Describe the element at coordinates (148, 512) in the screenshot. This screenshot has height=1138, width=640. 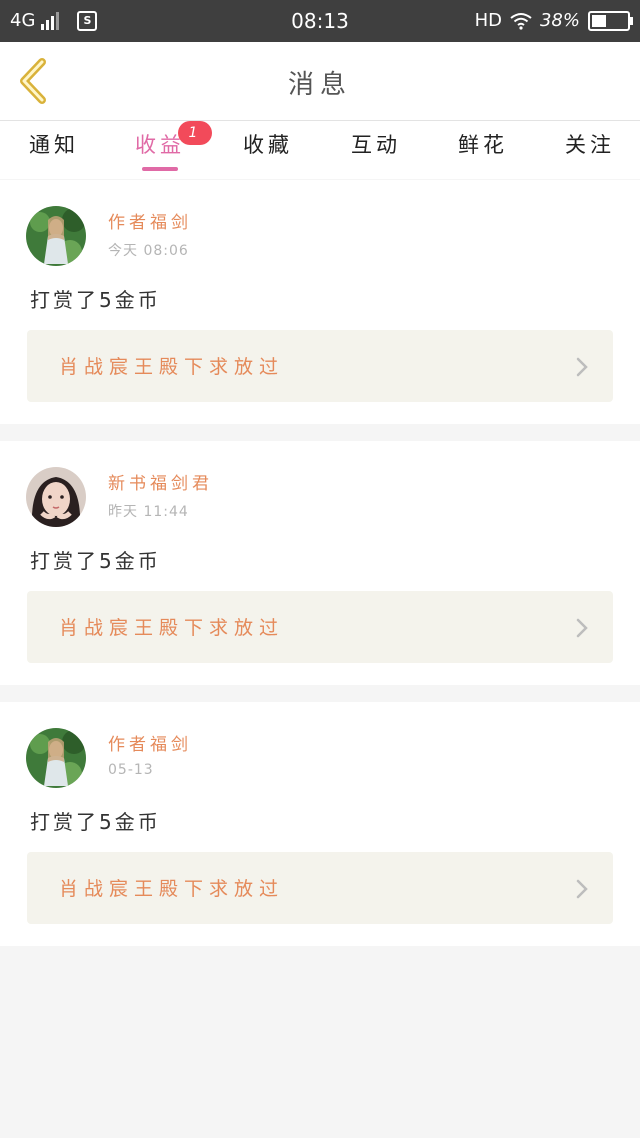
I see `timestamp: 昨天 11:44` at that location.